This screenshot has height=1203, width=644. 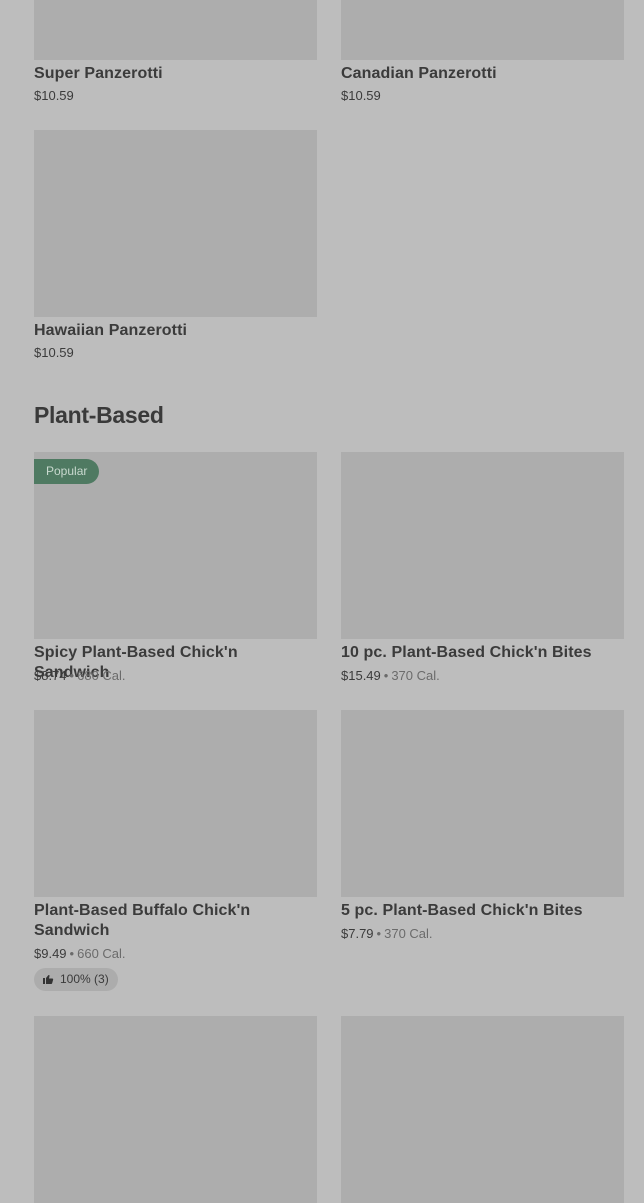 I want to click on item-meta: $9.49 • 660 Cal., so click(x=80, y=954).